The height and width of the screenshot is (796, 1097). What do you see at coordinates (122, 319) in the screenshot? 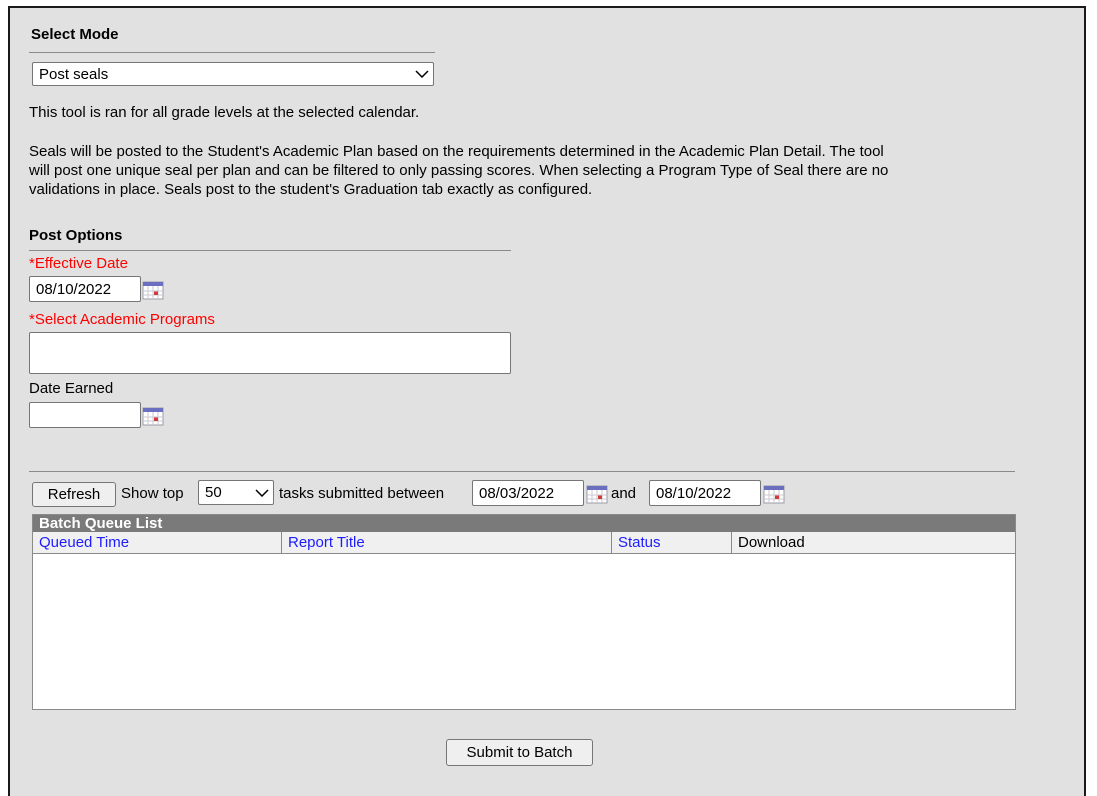
I see `academic-programs-label: *Select Academic Programs` at bounding box center [122, 319].